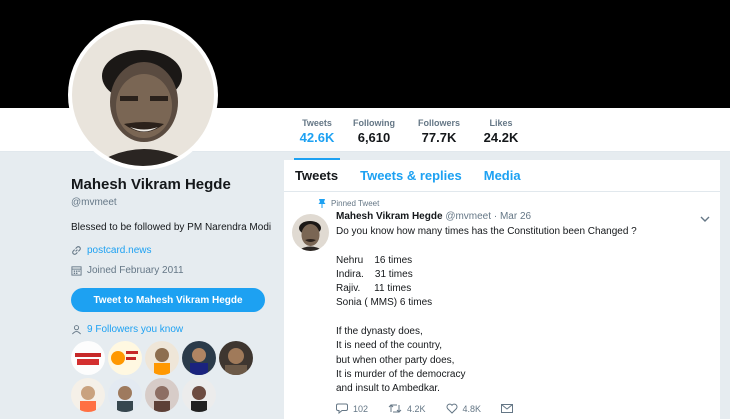  I want to click on tweet-header: Mahesh Vikram Hegde @mvmeet · Mar 26, so click(433, 216).